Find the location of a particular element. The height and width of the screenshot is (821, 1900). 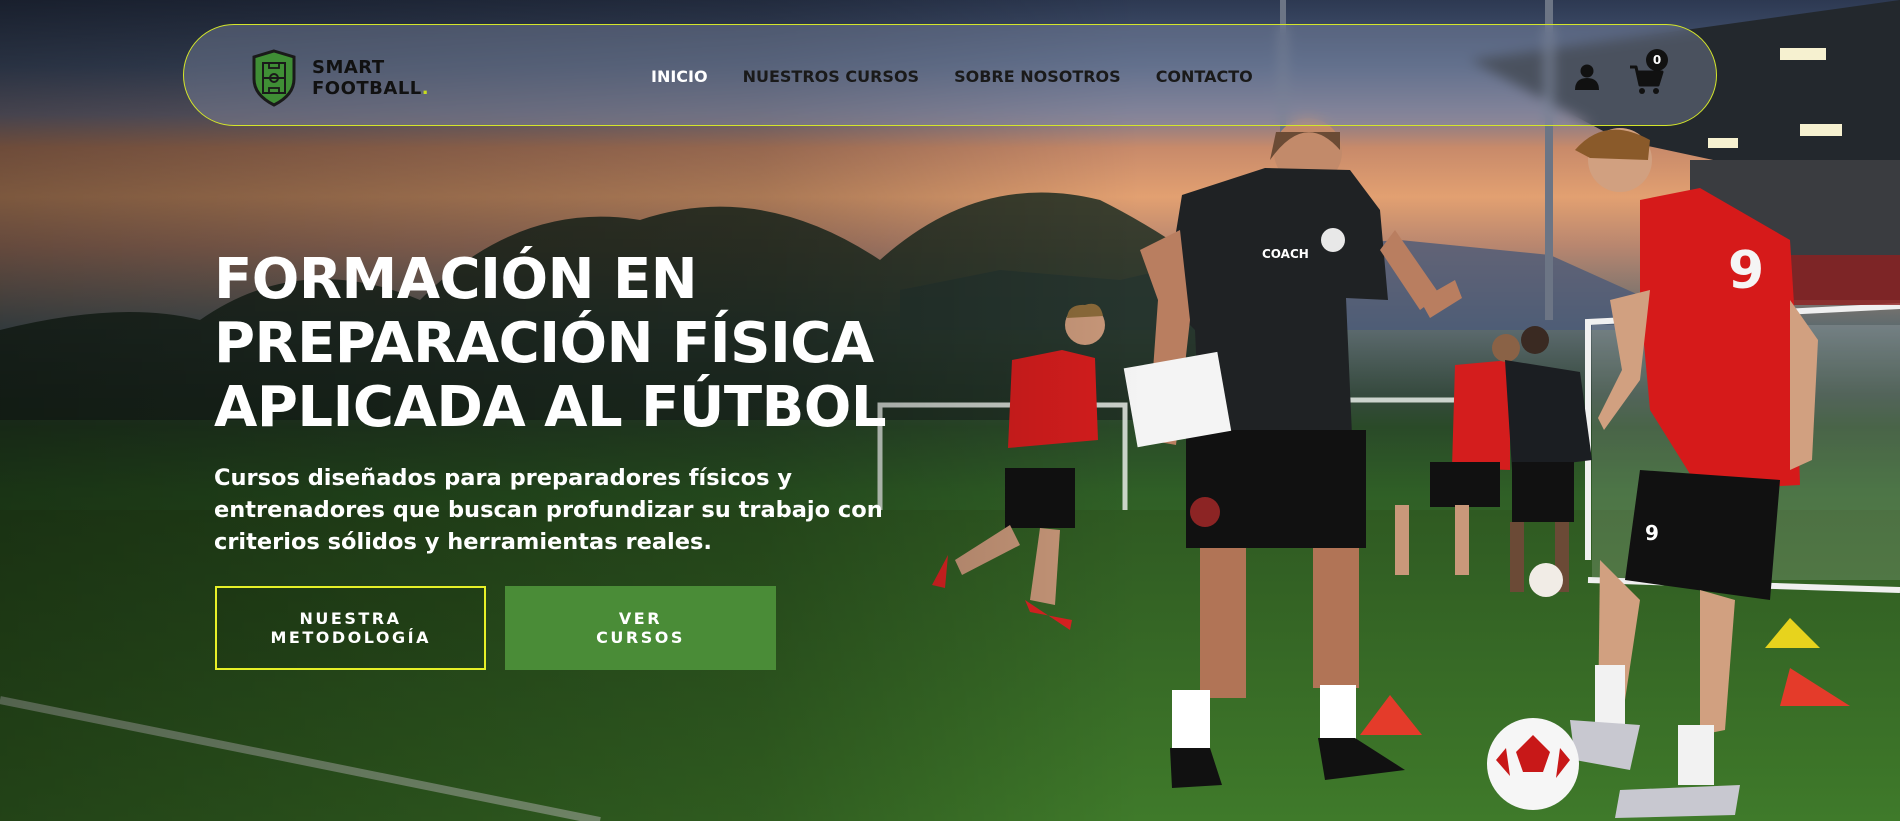

brand-logo: SMART FOOTBALL. is located at coordinates (339, 78).